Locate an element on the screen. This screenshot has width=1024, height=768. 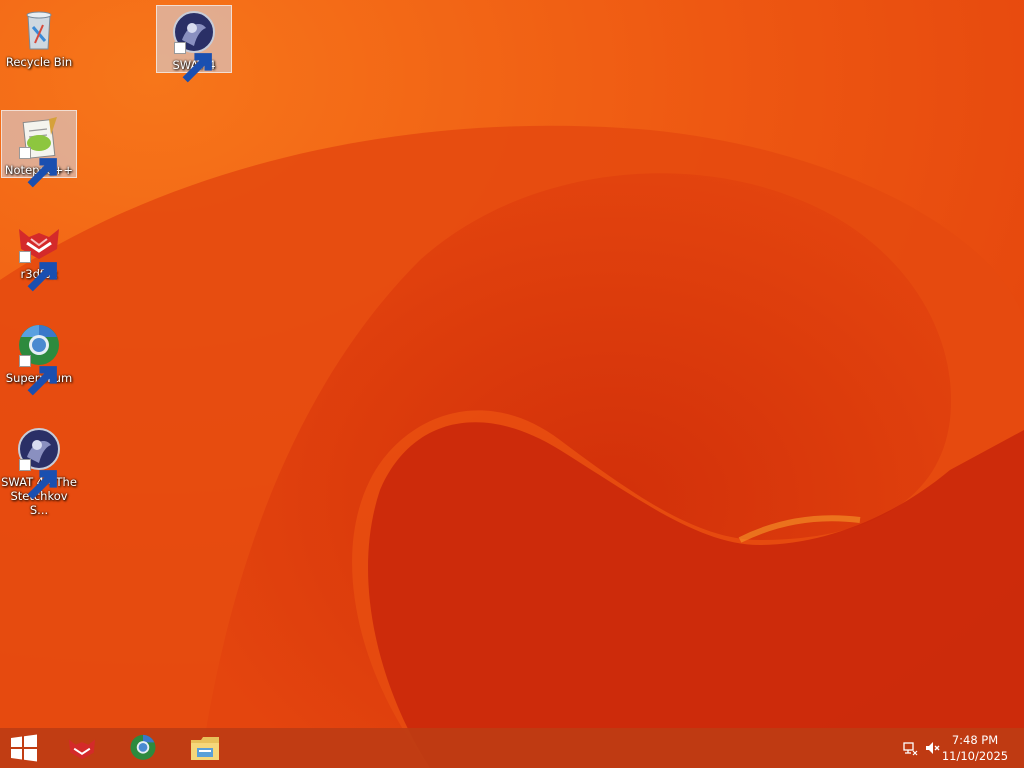
desktop-icon-r3dfox: r3dfox is located at coordinates (39, 253).